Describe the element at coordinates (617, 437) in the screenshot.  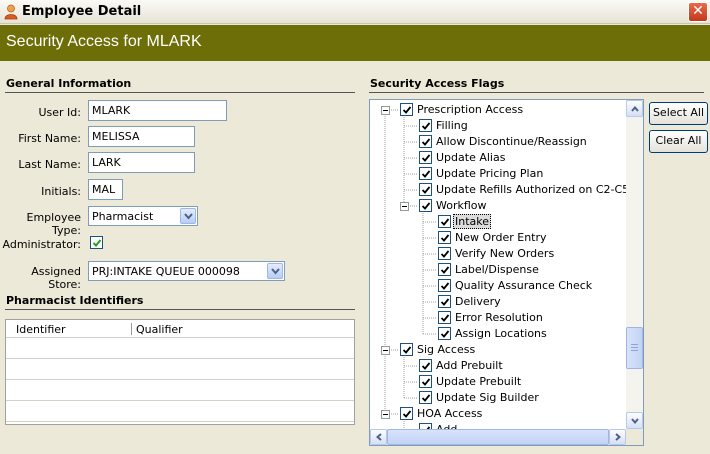
I see `scroll-right-button` at that location.